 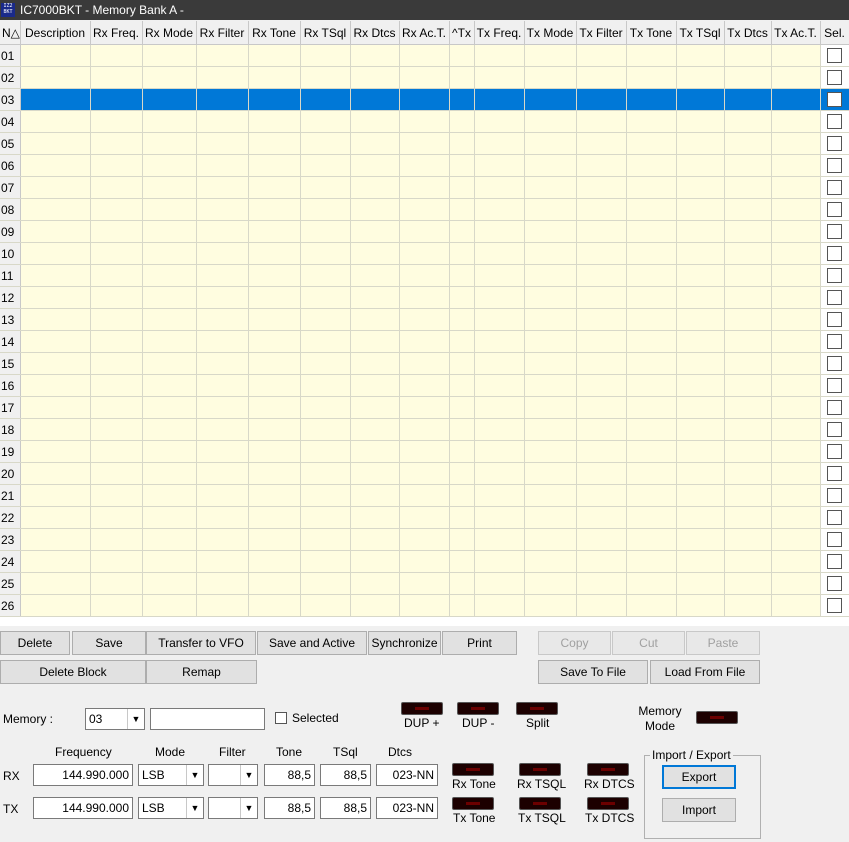 What do you see at coordinates (222, 33) in the screenshot?
I see `column-header: Rx Filter` at bounding box center [222, 33].